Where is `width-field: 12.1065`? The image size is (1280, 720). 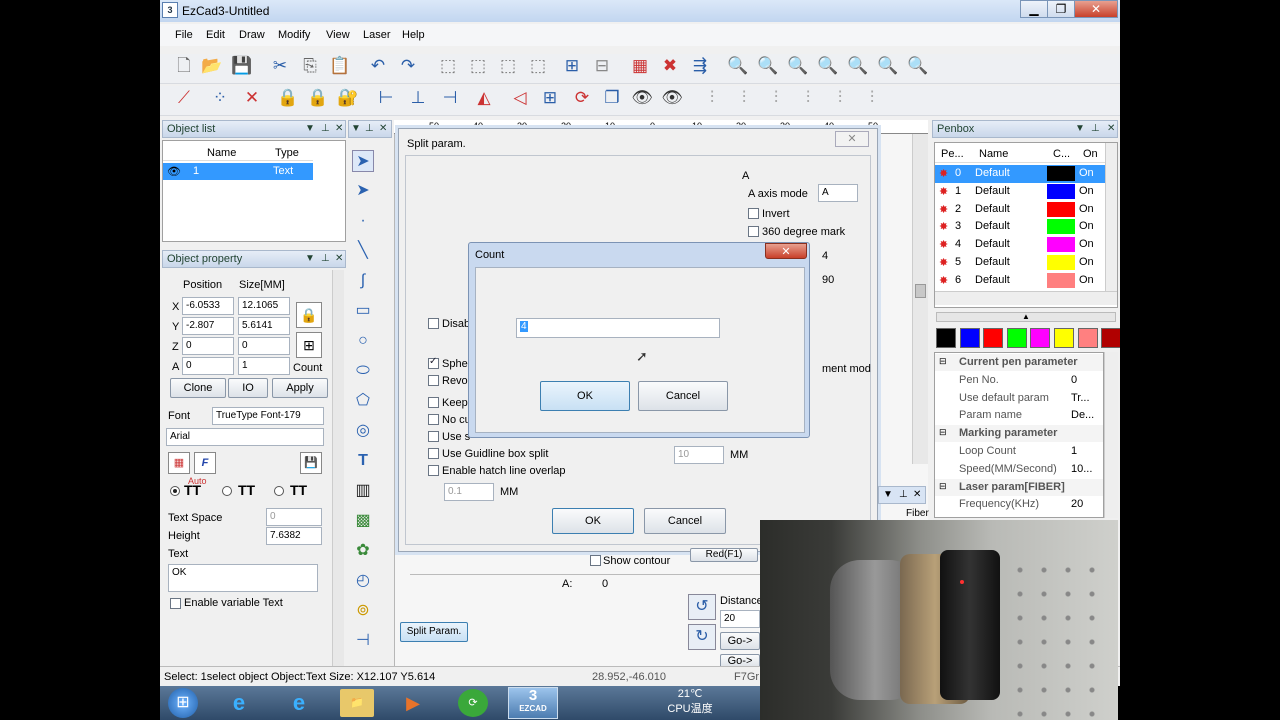 width-field: 12.1065 is located at coordinates (264, 306).